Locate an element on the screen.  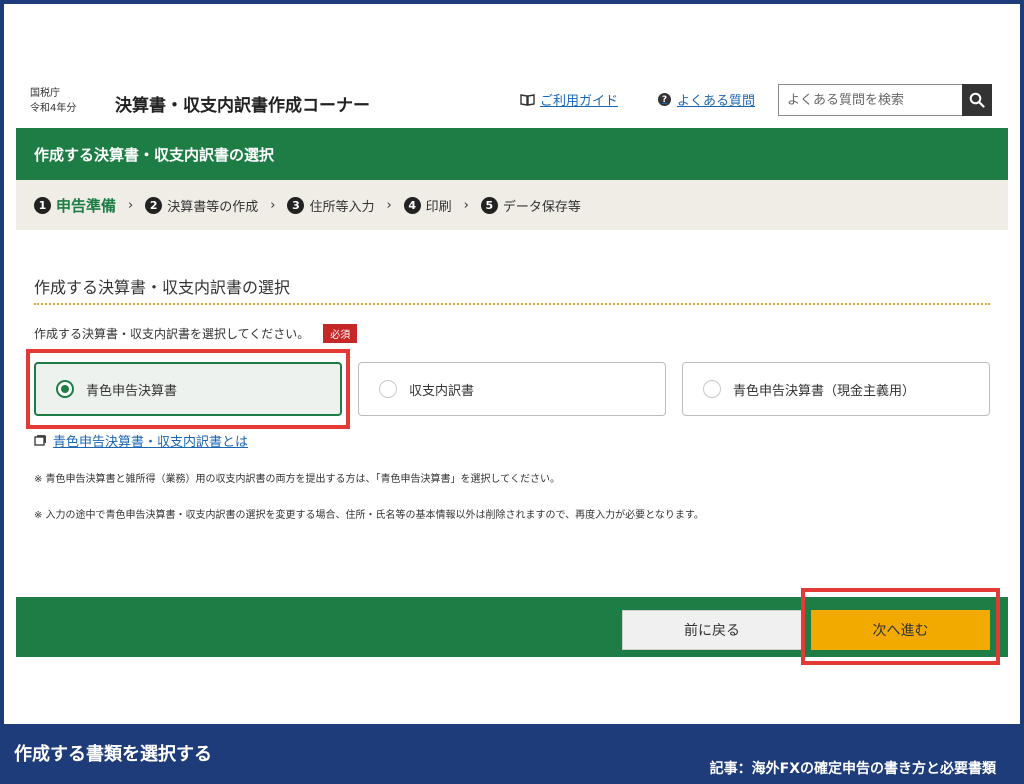
tax-year: 令和4年分 is located at coordinates (53, 108).